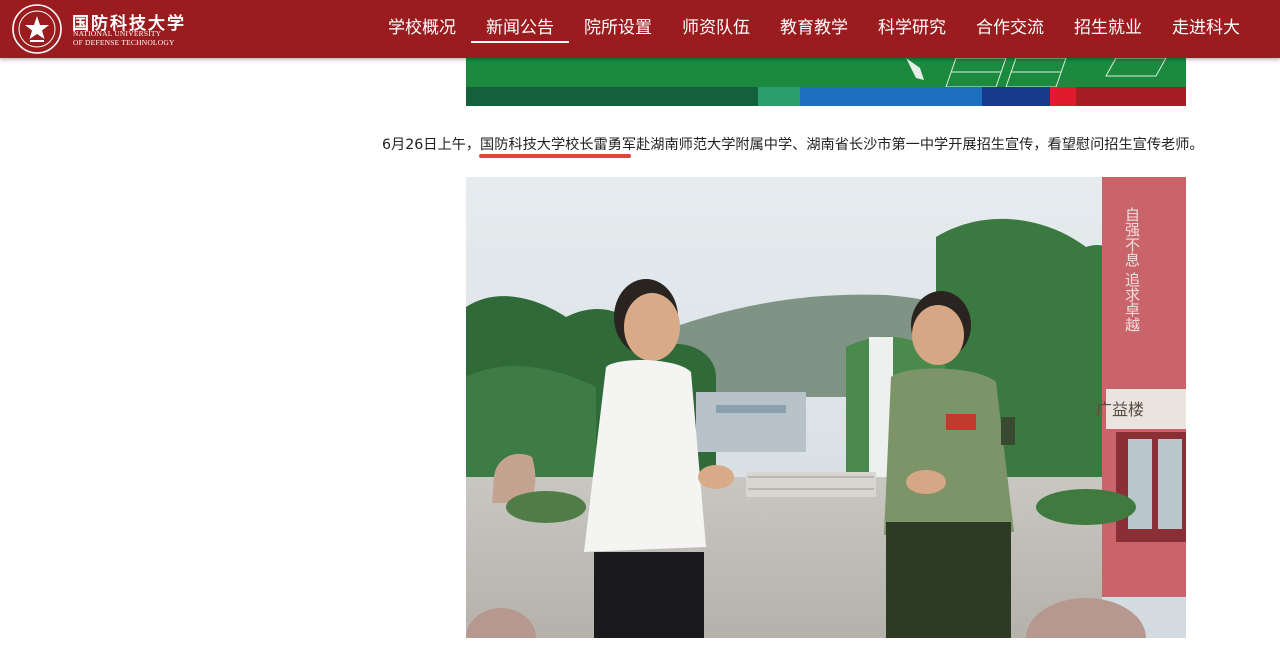 The image size is (1280, 655). Describe the element at coordinates (920, 145) in the screenshot. I see `caption-body: 赴湖南师范大学附属中学、湖南省长沙市第一中学开展招生宣传，看望慰问招生宣传老师。` at that location.